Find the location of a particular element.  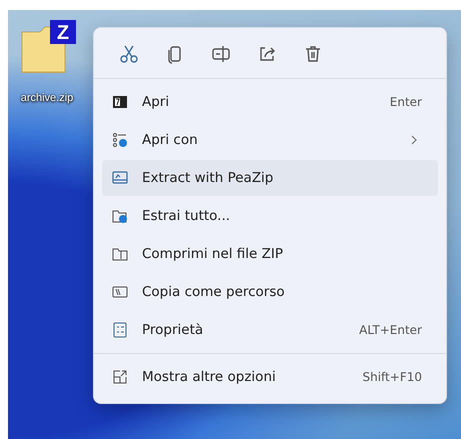

properties-icon is located at coordinates (120, 330).